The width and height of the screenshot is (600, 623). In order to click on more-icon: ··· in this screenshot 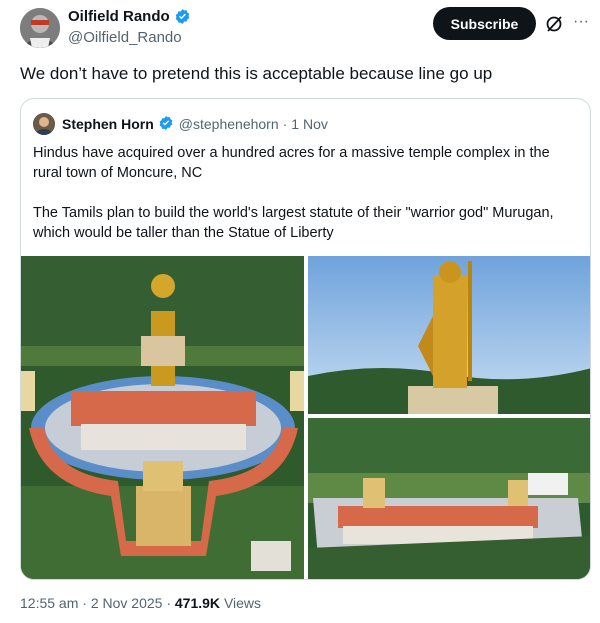, I will do `click(581, 22)`.